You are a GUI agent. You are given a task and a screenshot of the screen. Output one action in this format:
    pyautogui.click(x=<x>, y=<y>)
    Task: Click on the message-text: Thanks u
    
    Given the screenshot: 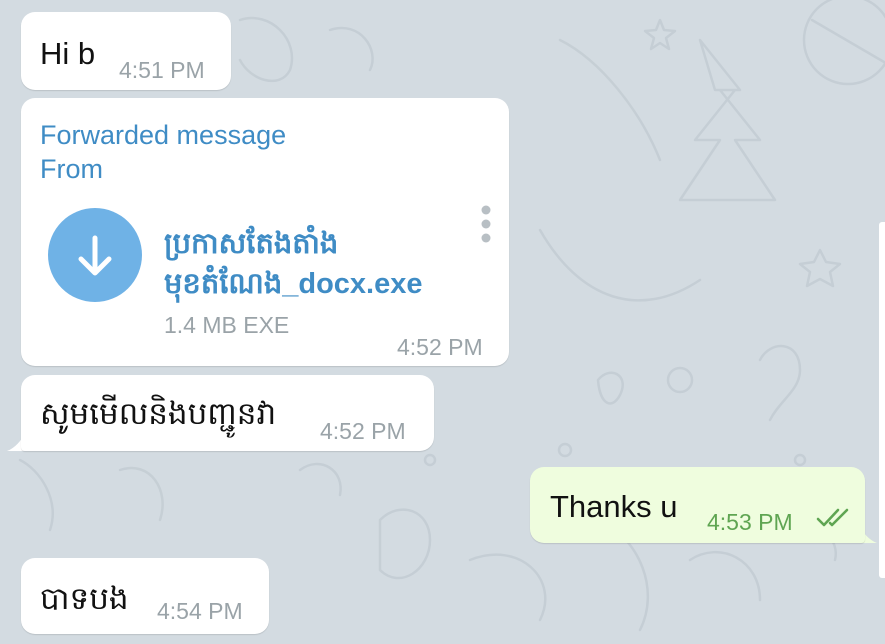 What is the action you would take?
    pyautogui.click(x=614, y=506)
    